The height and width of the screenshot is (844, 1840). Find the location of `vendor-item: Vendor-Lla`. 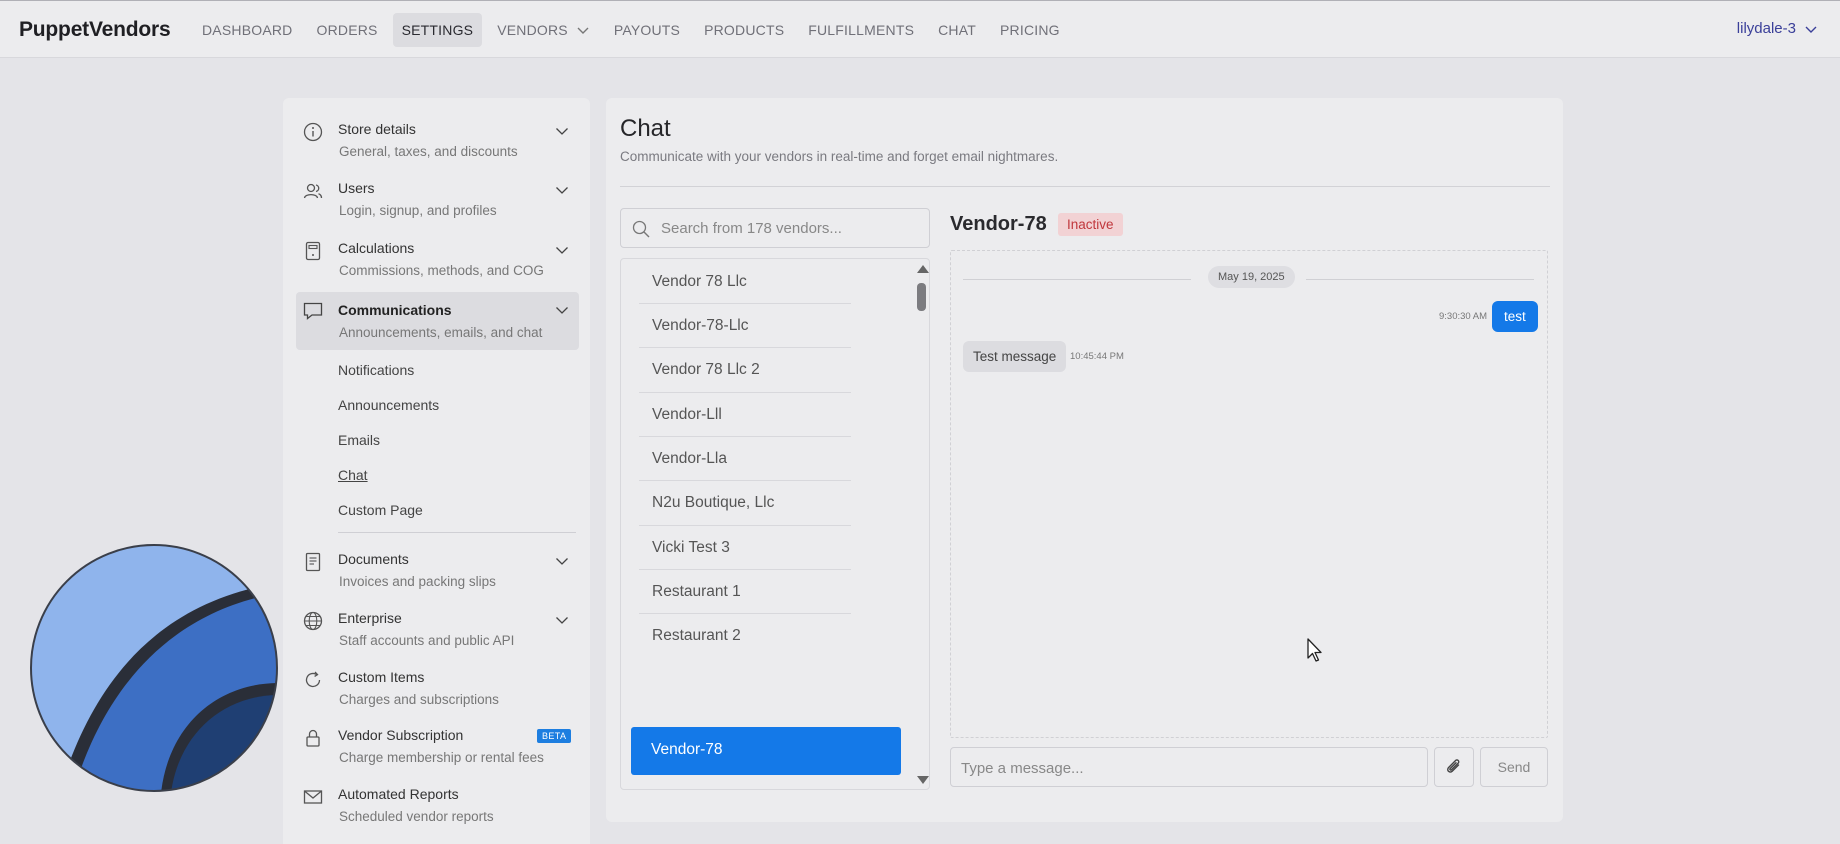

vendor-item: Vendor-Lla is located at coordinates (746, 459).